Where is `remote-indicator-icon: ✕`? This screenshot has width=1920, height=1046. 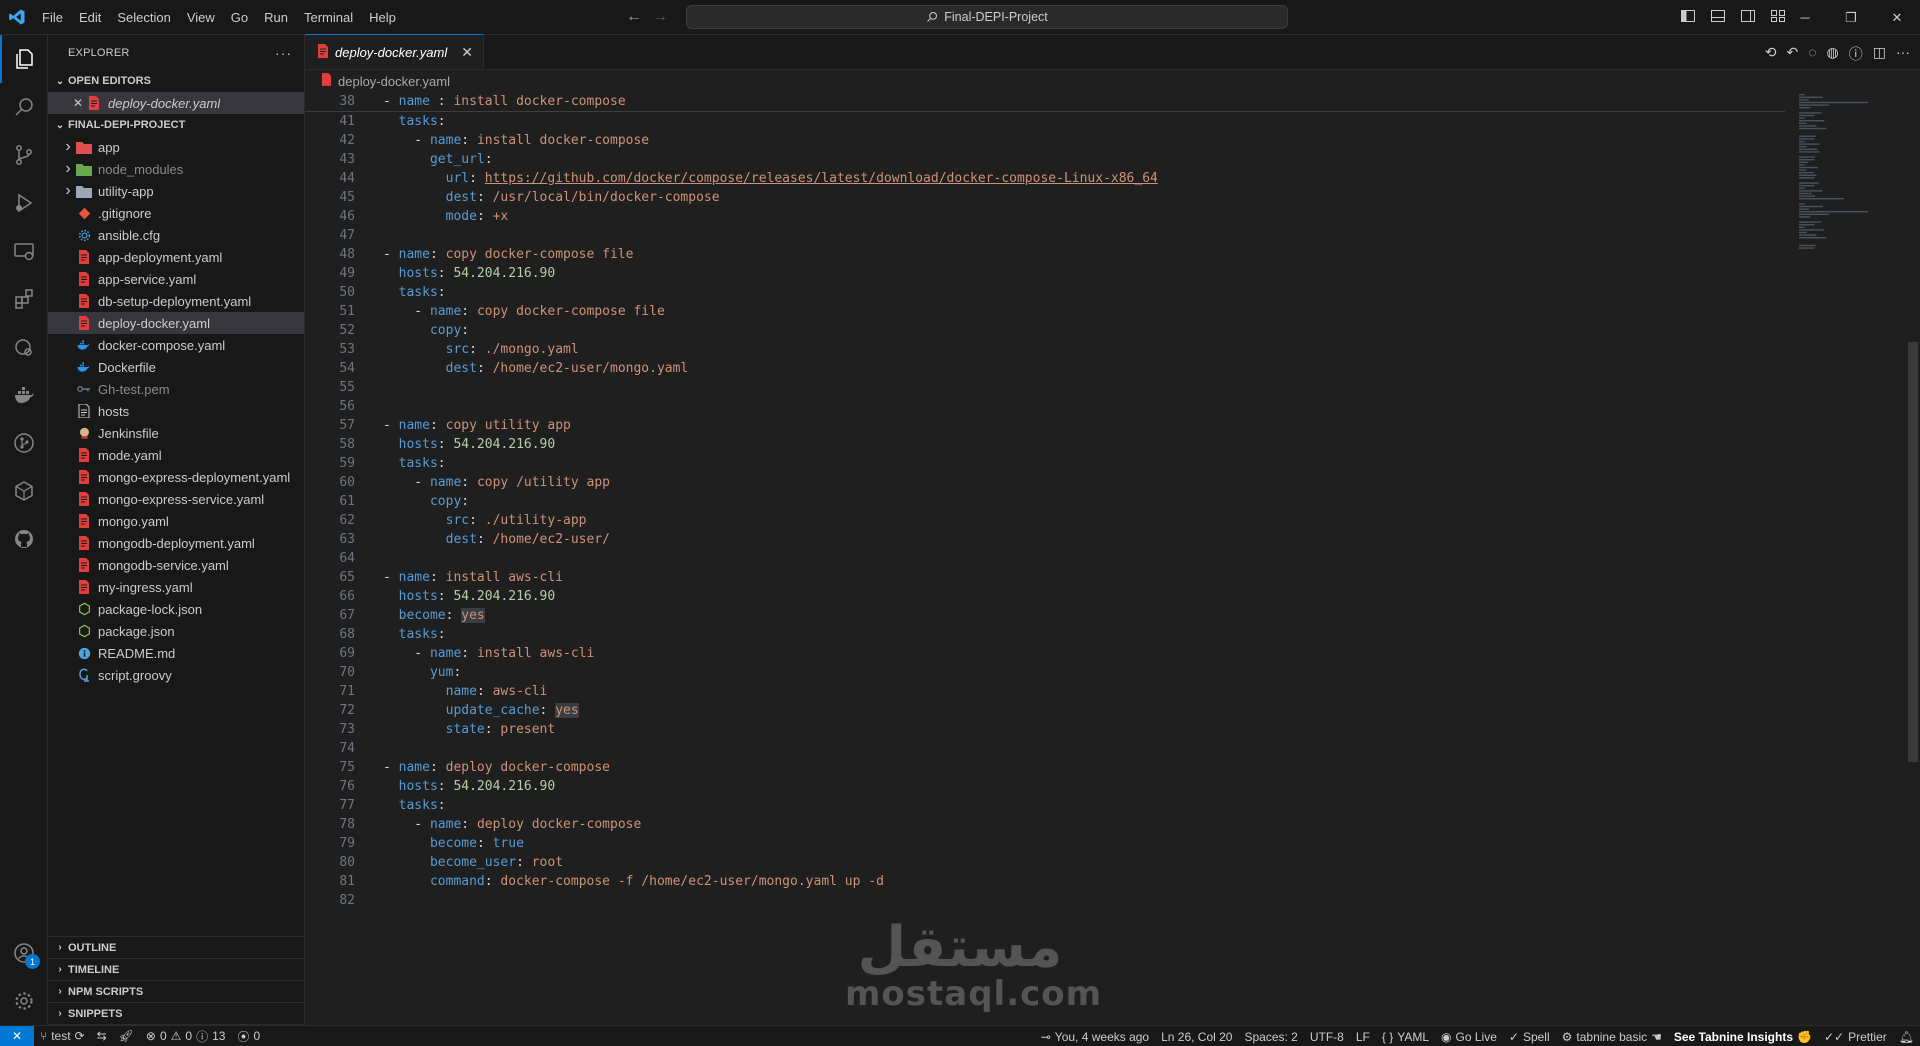 remote-indicator-icon: ✕ is located at coordinates (17, 1035).